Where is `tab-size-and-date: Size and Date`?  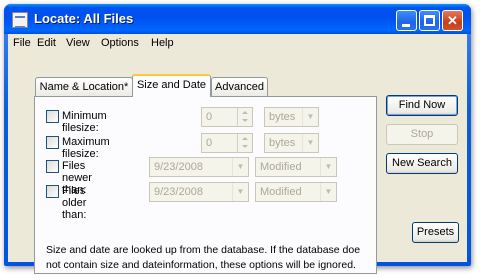
tab-size-and-date: Size and Date is located at coordinates (171, 85).